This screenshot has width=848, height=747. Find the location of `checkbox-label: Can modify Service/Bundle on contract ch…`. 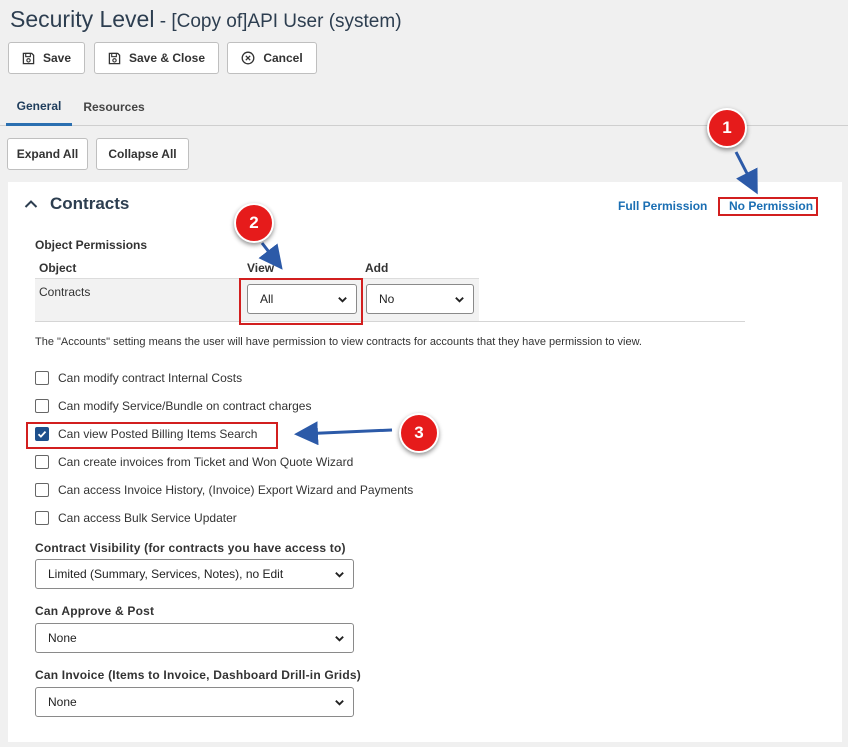

checkbox-label: Can modify Service/Bundle on contract ch… is located at coordinates (185, 406).